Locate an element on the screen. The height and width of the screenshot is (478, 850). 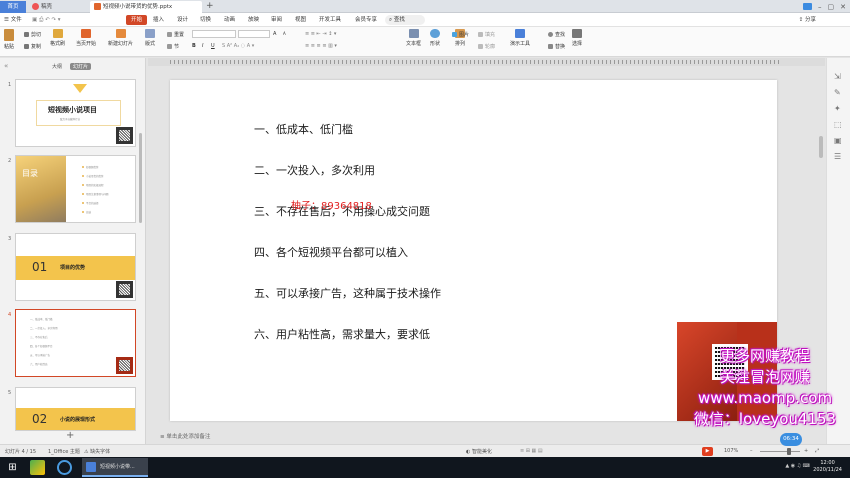
thumb-image-block is located at coordinates (41, 189).